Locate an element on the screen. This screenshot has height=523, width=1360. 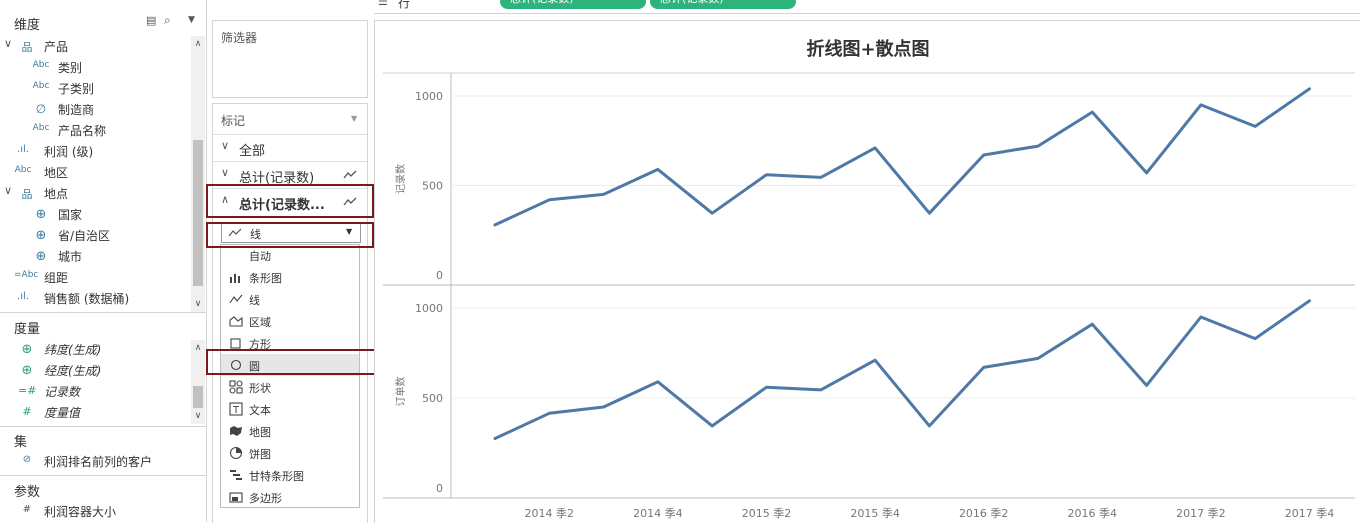
dimension-item-label: 国家 is located at coordinates (70, 215).